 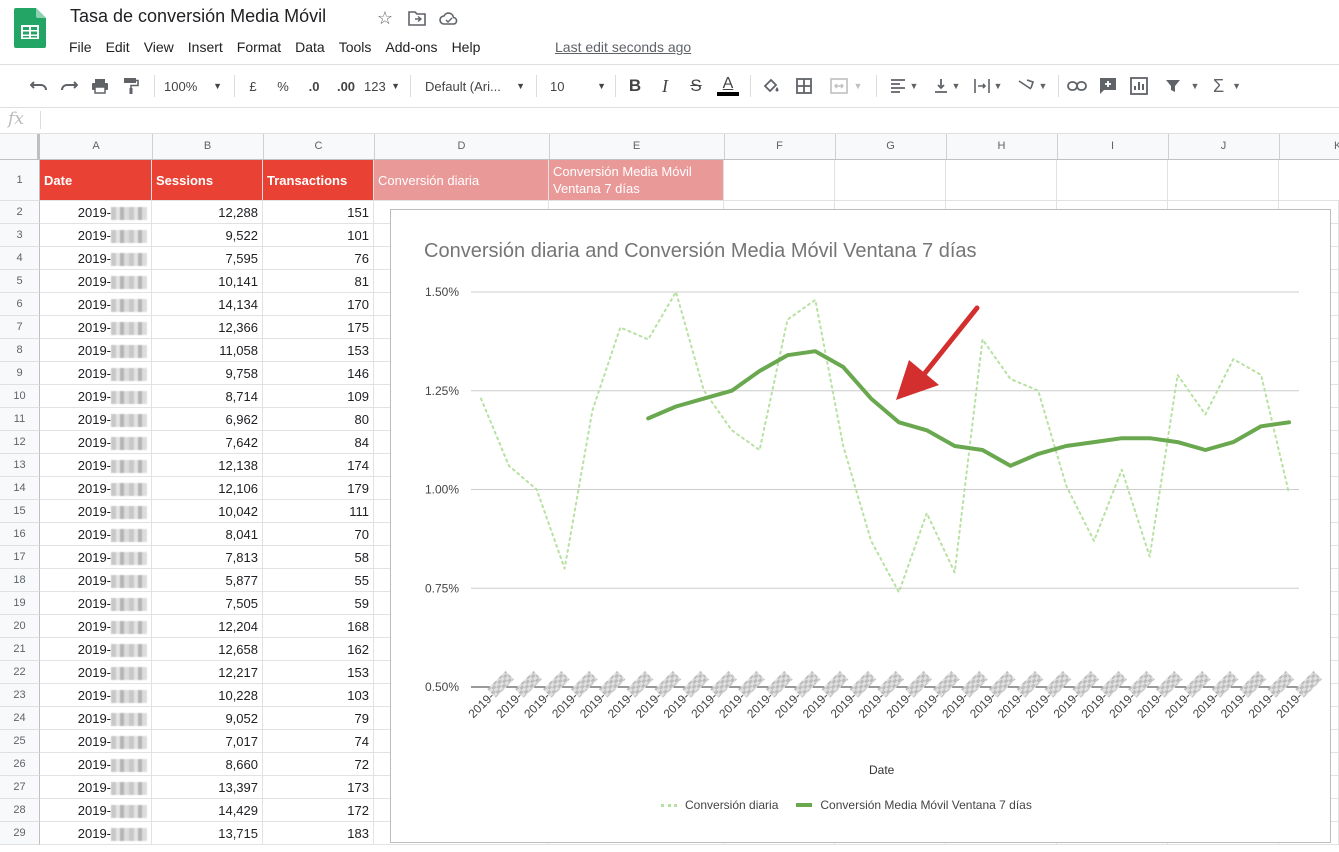 What do you see at coordinates (20, 146) in the screenshot?
I see `select-all-corner` at bounding box center [20, 146].